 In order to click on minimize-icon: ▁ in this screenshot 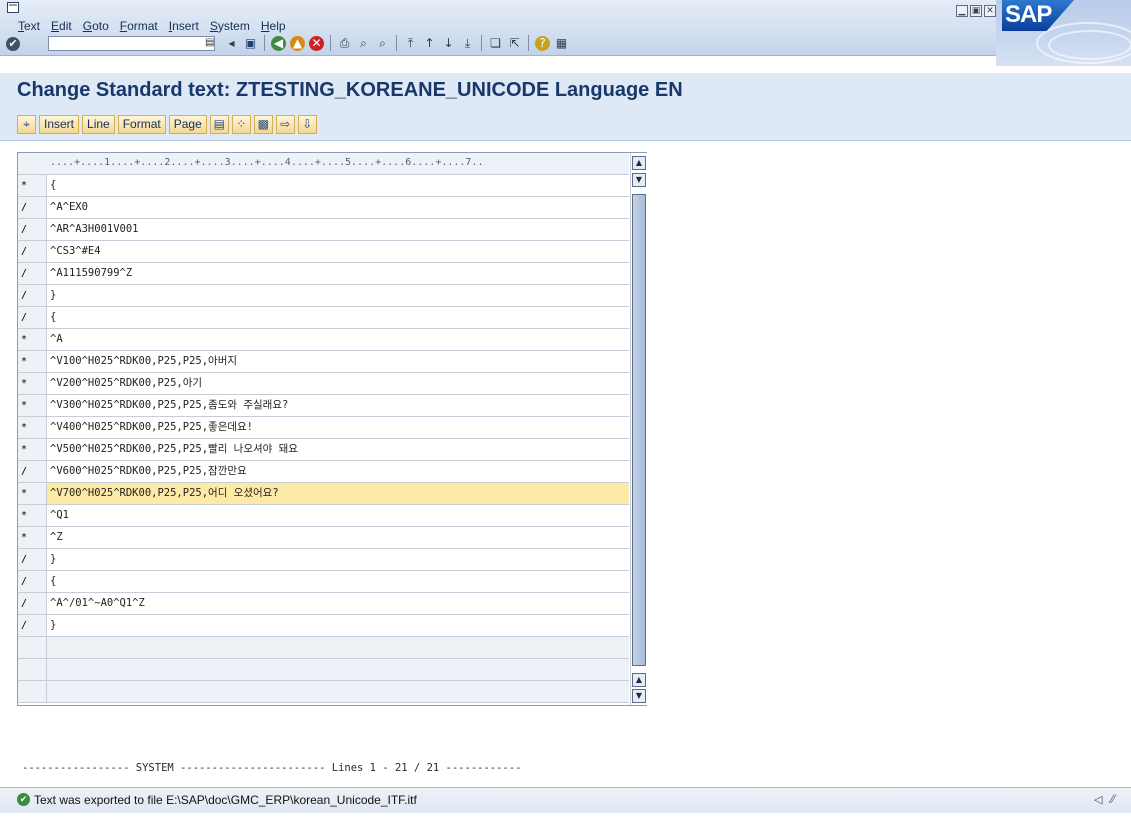, I will do `click(962, 11)`.